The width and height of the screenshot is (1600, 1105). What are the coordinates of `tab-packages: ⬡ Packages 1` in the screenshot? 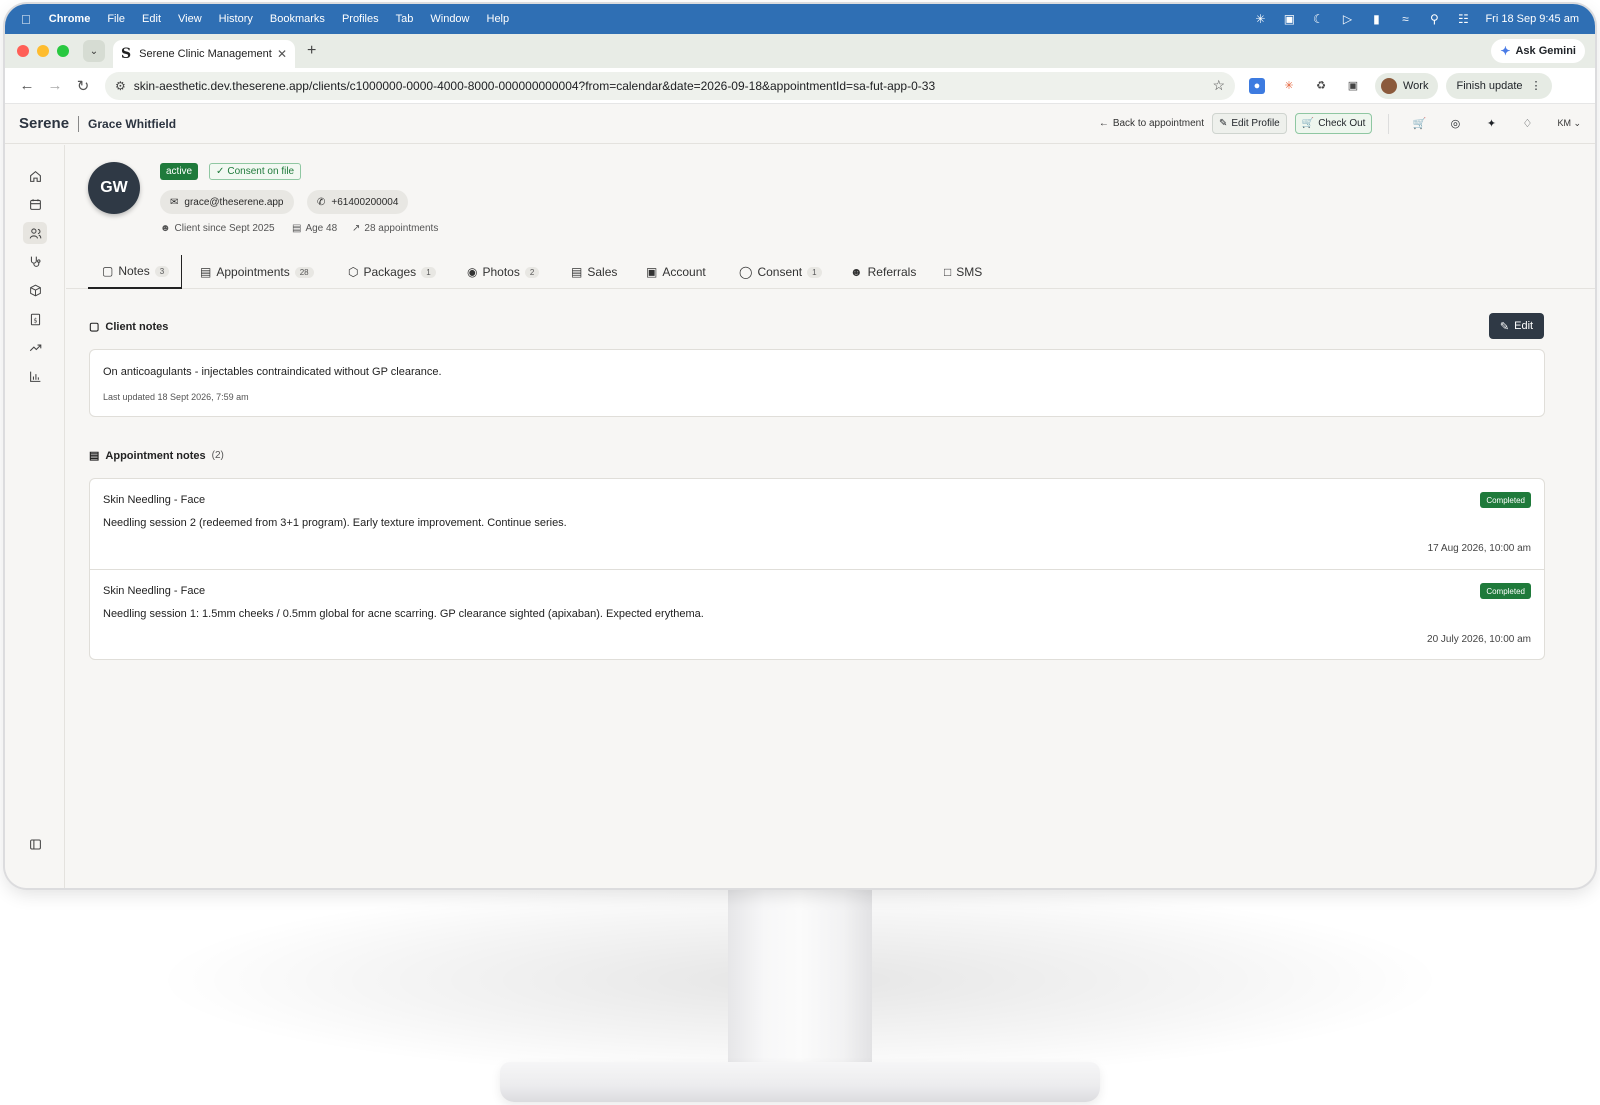 It's located at (392, 272).